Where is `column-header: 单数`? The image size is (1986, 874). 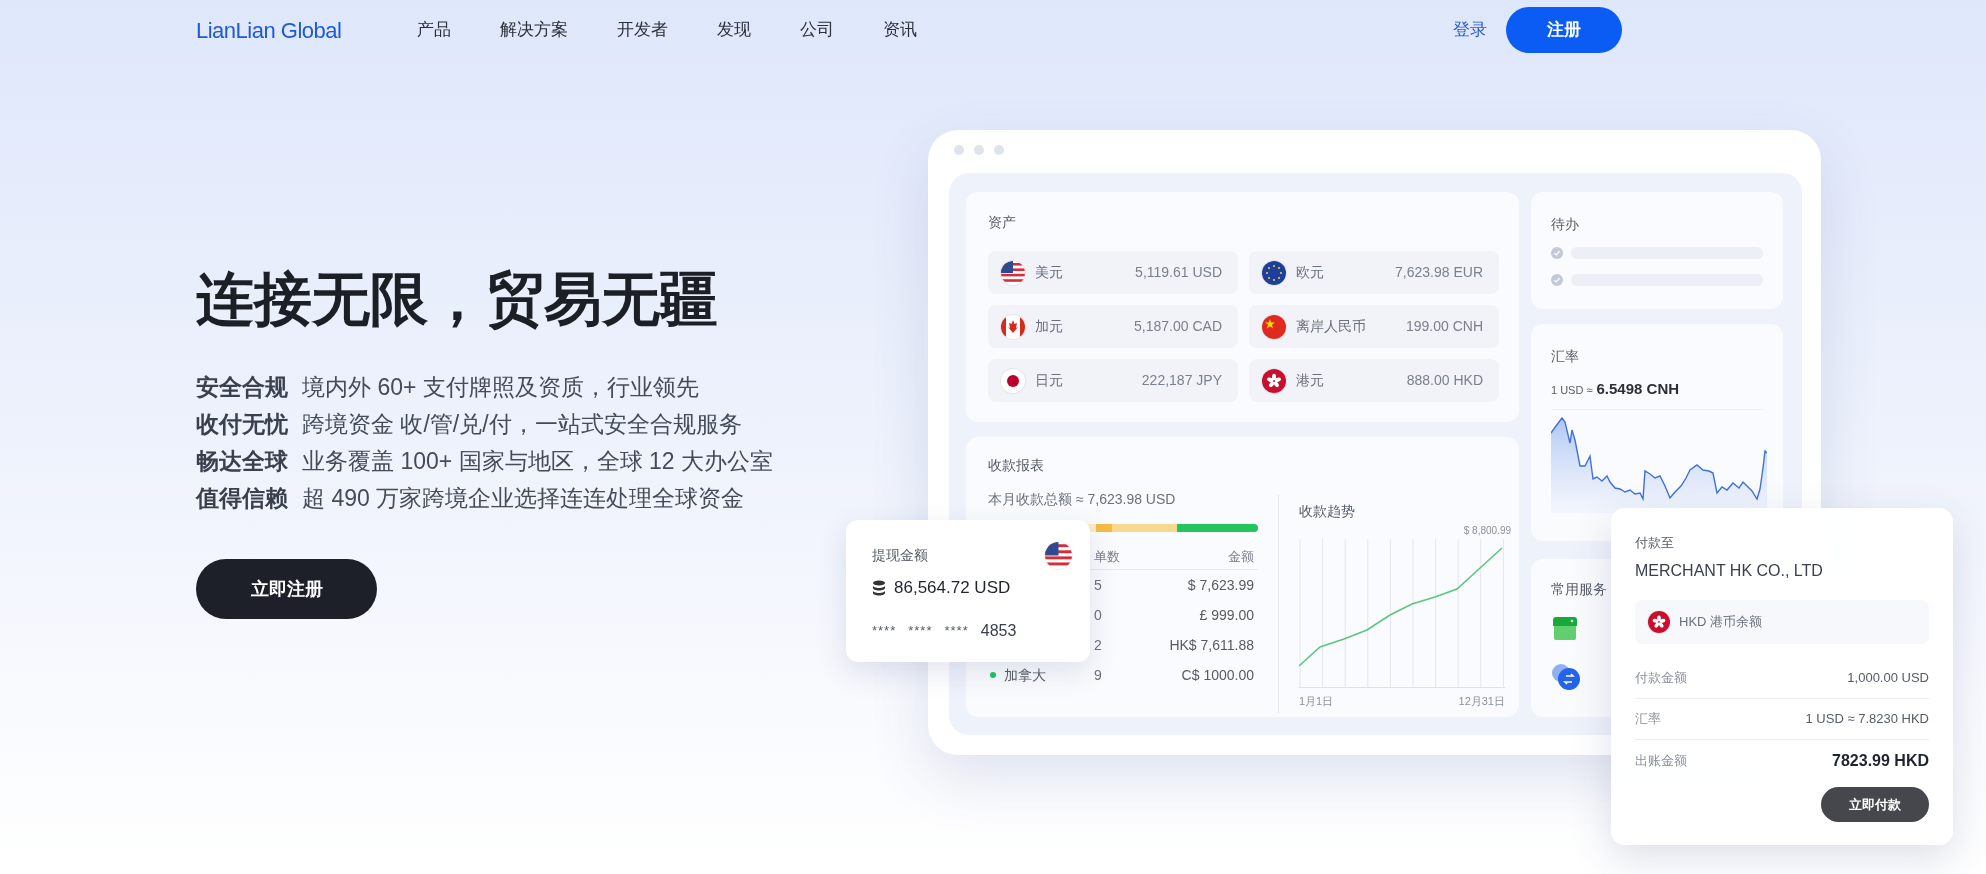 column-header: 单数 is located at coordinates (1107, 556).